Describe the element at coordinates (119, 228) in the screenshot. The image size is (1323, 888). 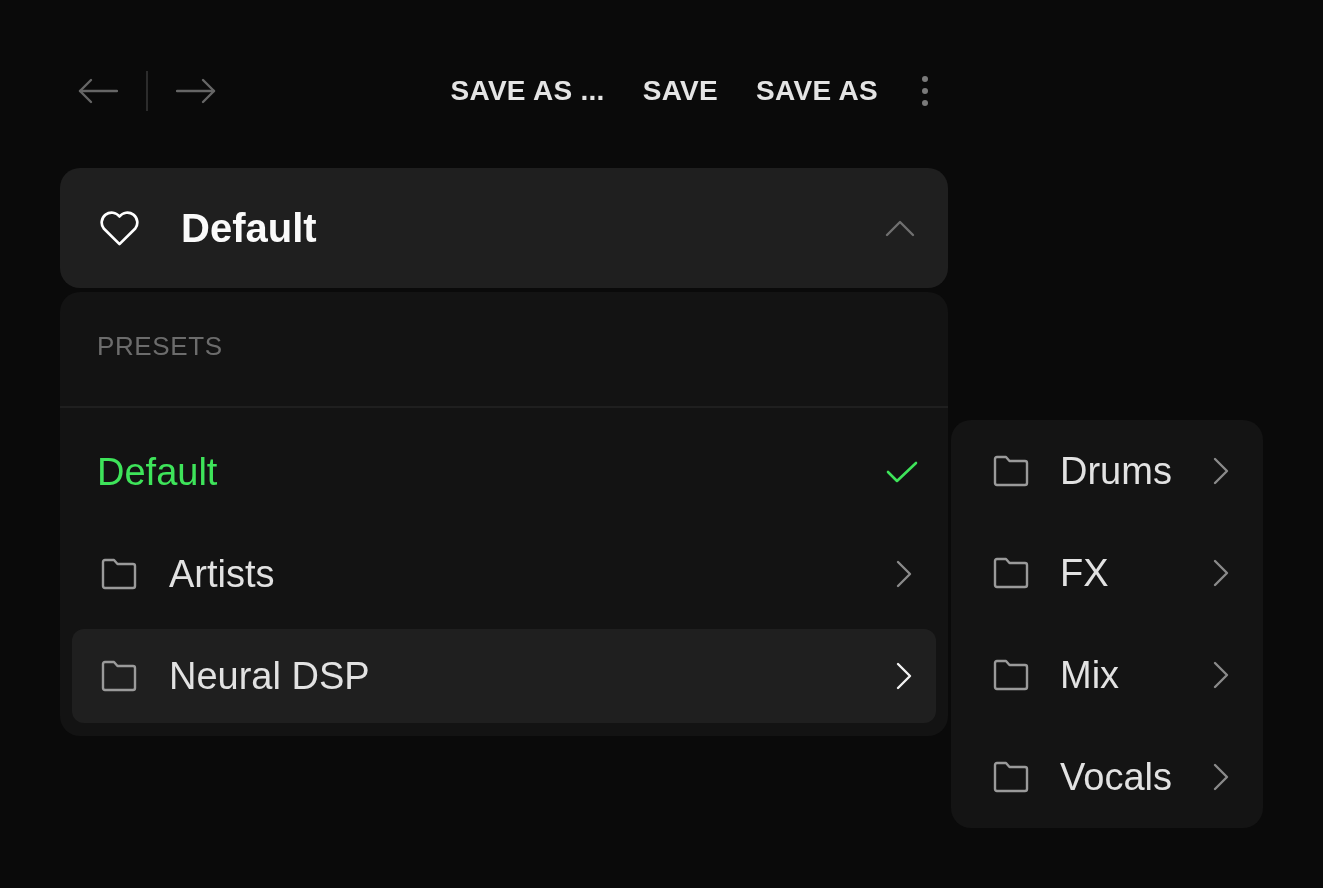
I see `heart-icon` at that location.